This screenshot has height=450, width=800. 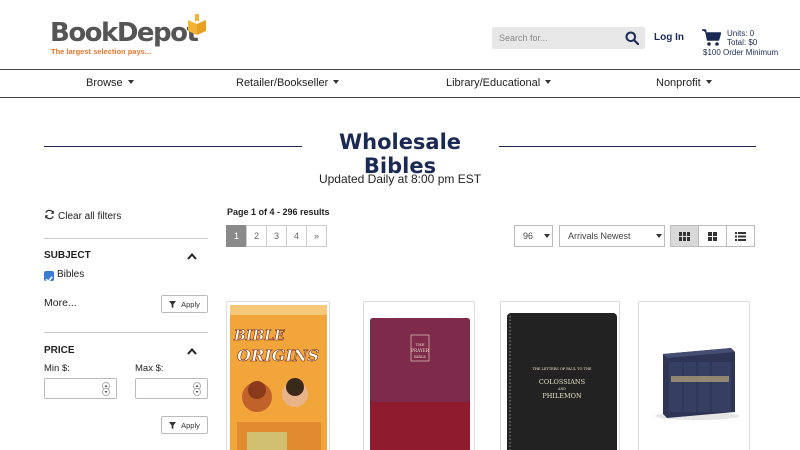 I want to click on search-box, so click(x=568, y=38).